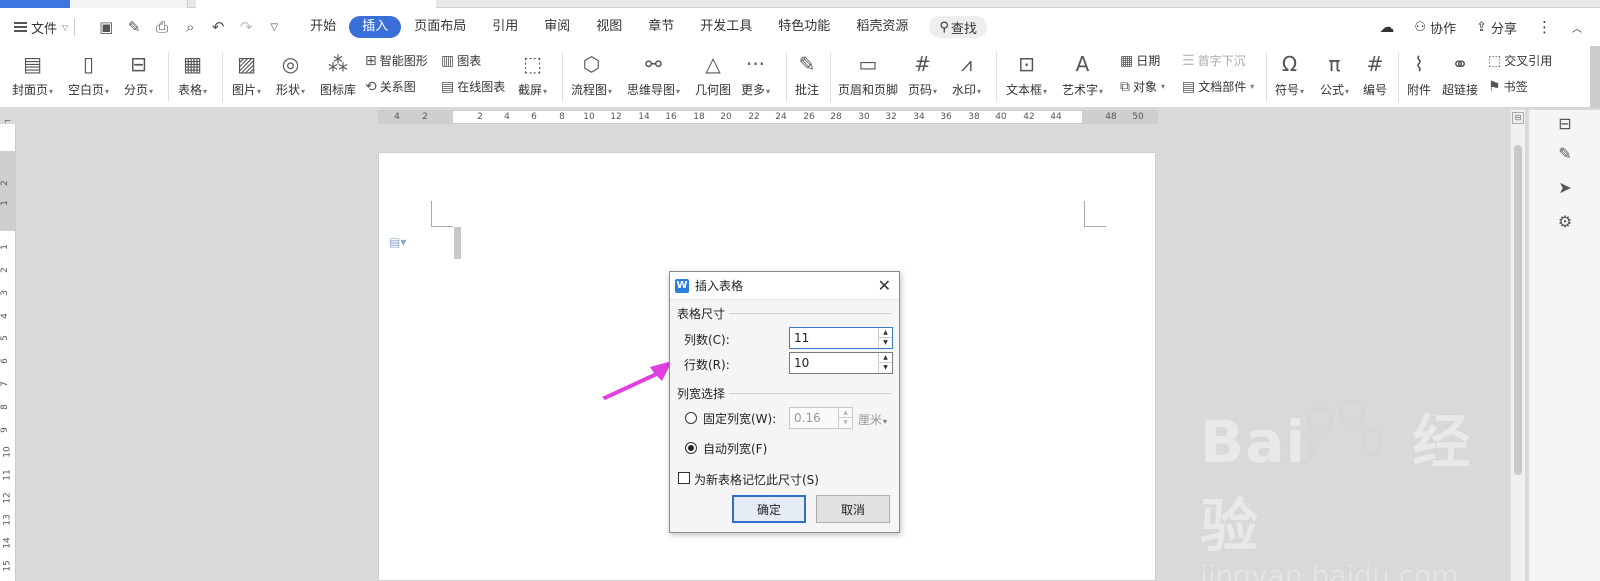 Image resolution: width=1600 pixels, height=581 pixels. Describe the element at coordinates (32, 74) in the screenshot. I see `cover-page-button: ▤ 封面页▾` at that location.